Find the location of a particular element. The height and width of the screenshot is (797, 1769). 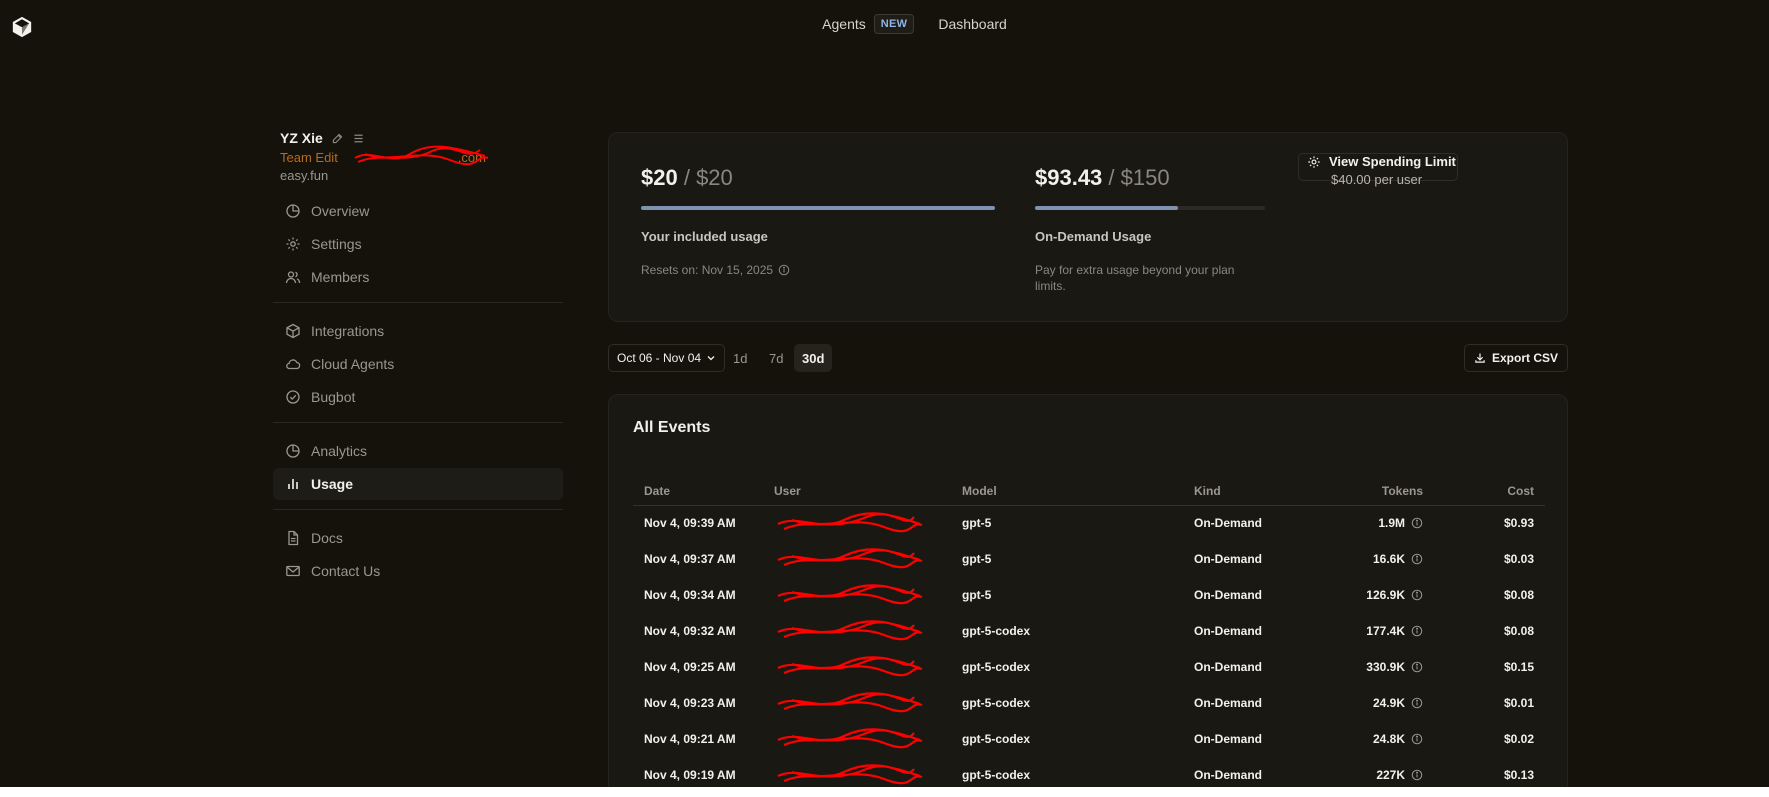

table-header-row: Date User Model Kind Tokens Cost is located at coordinates (1089, 491).